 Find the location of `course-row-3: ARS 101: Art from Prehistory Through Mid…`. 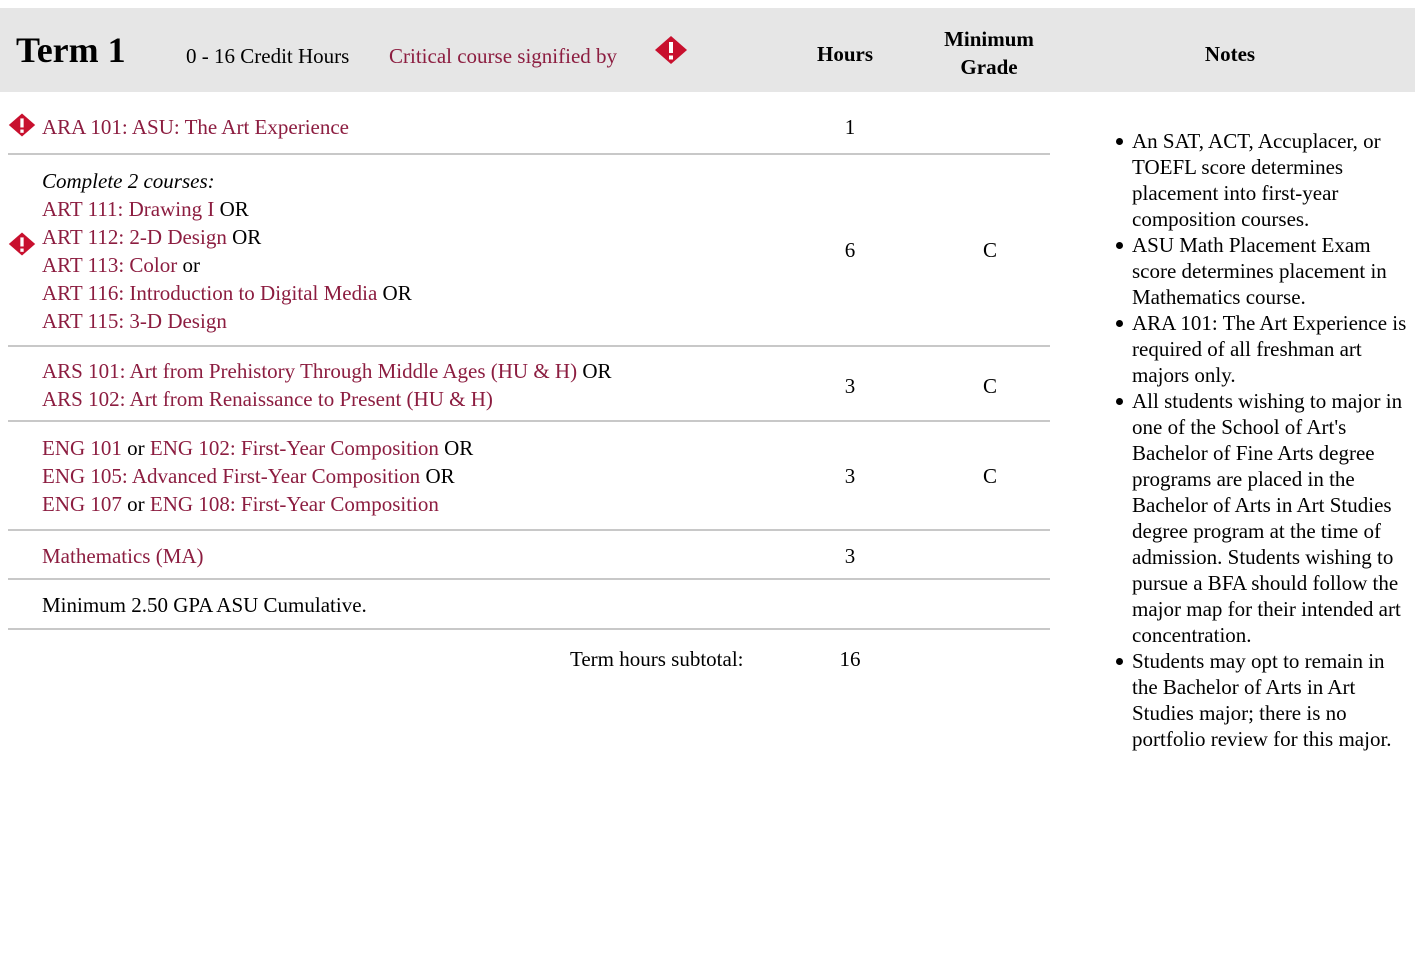

course-row-3: ARS 101: Art from Prehistory Through Mid… is located at coordinates (327, 385).